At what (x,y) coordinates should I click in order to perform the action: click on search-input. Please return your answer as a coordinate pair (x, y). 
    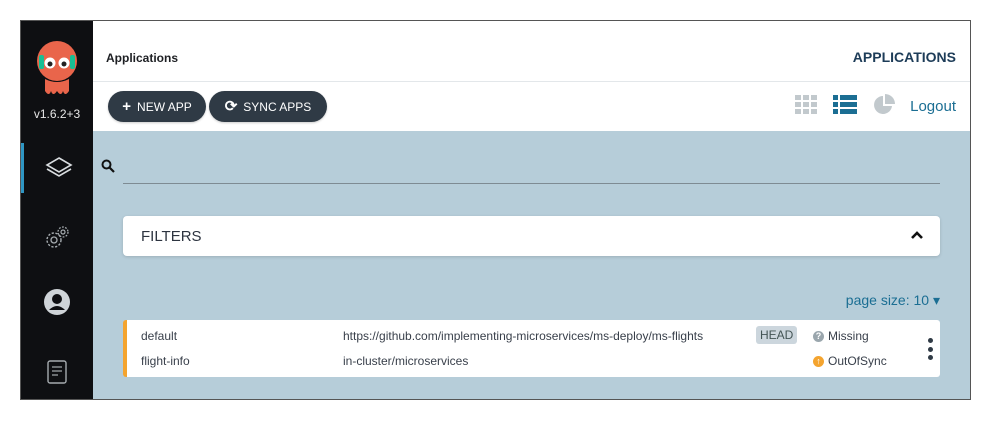
    Looking at the image, I should click on (531, 183).